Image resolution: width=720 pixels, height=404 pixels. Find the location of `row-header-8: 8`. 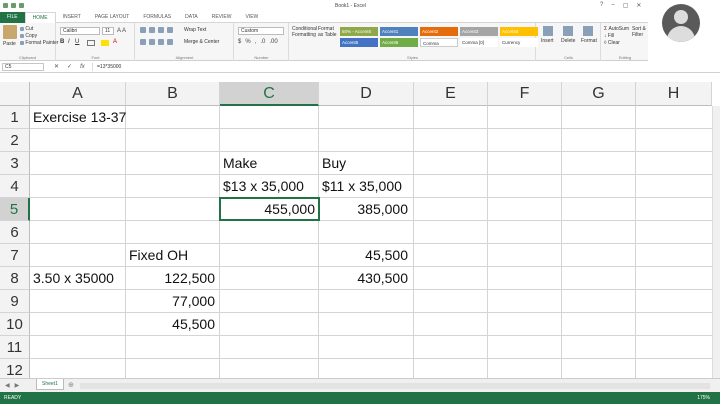

row-header-8: 8 is located at coordinates (15, 278).